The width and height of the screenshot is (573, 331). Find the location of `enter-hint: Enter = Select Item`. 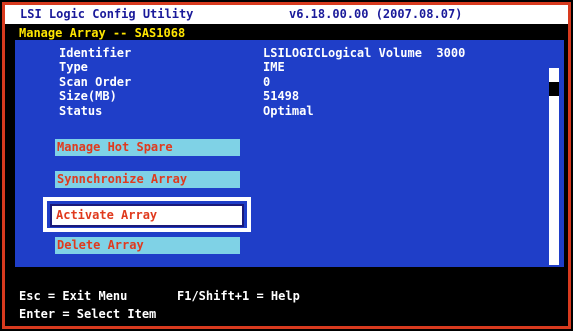

enter-hint: Enter = Select Item is located at coordinates (88, 314).